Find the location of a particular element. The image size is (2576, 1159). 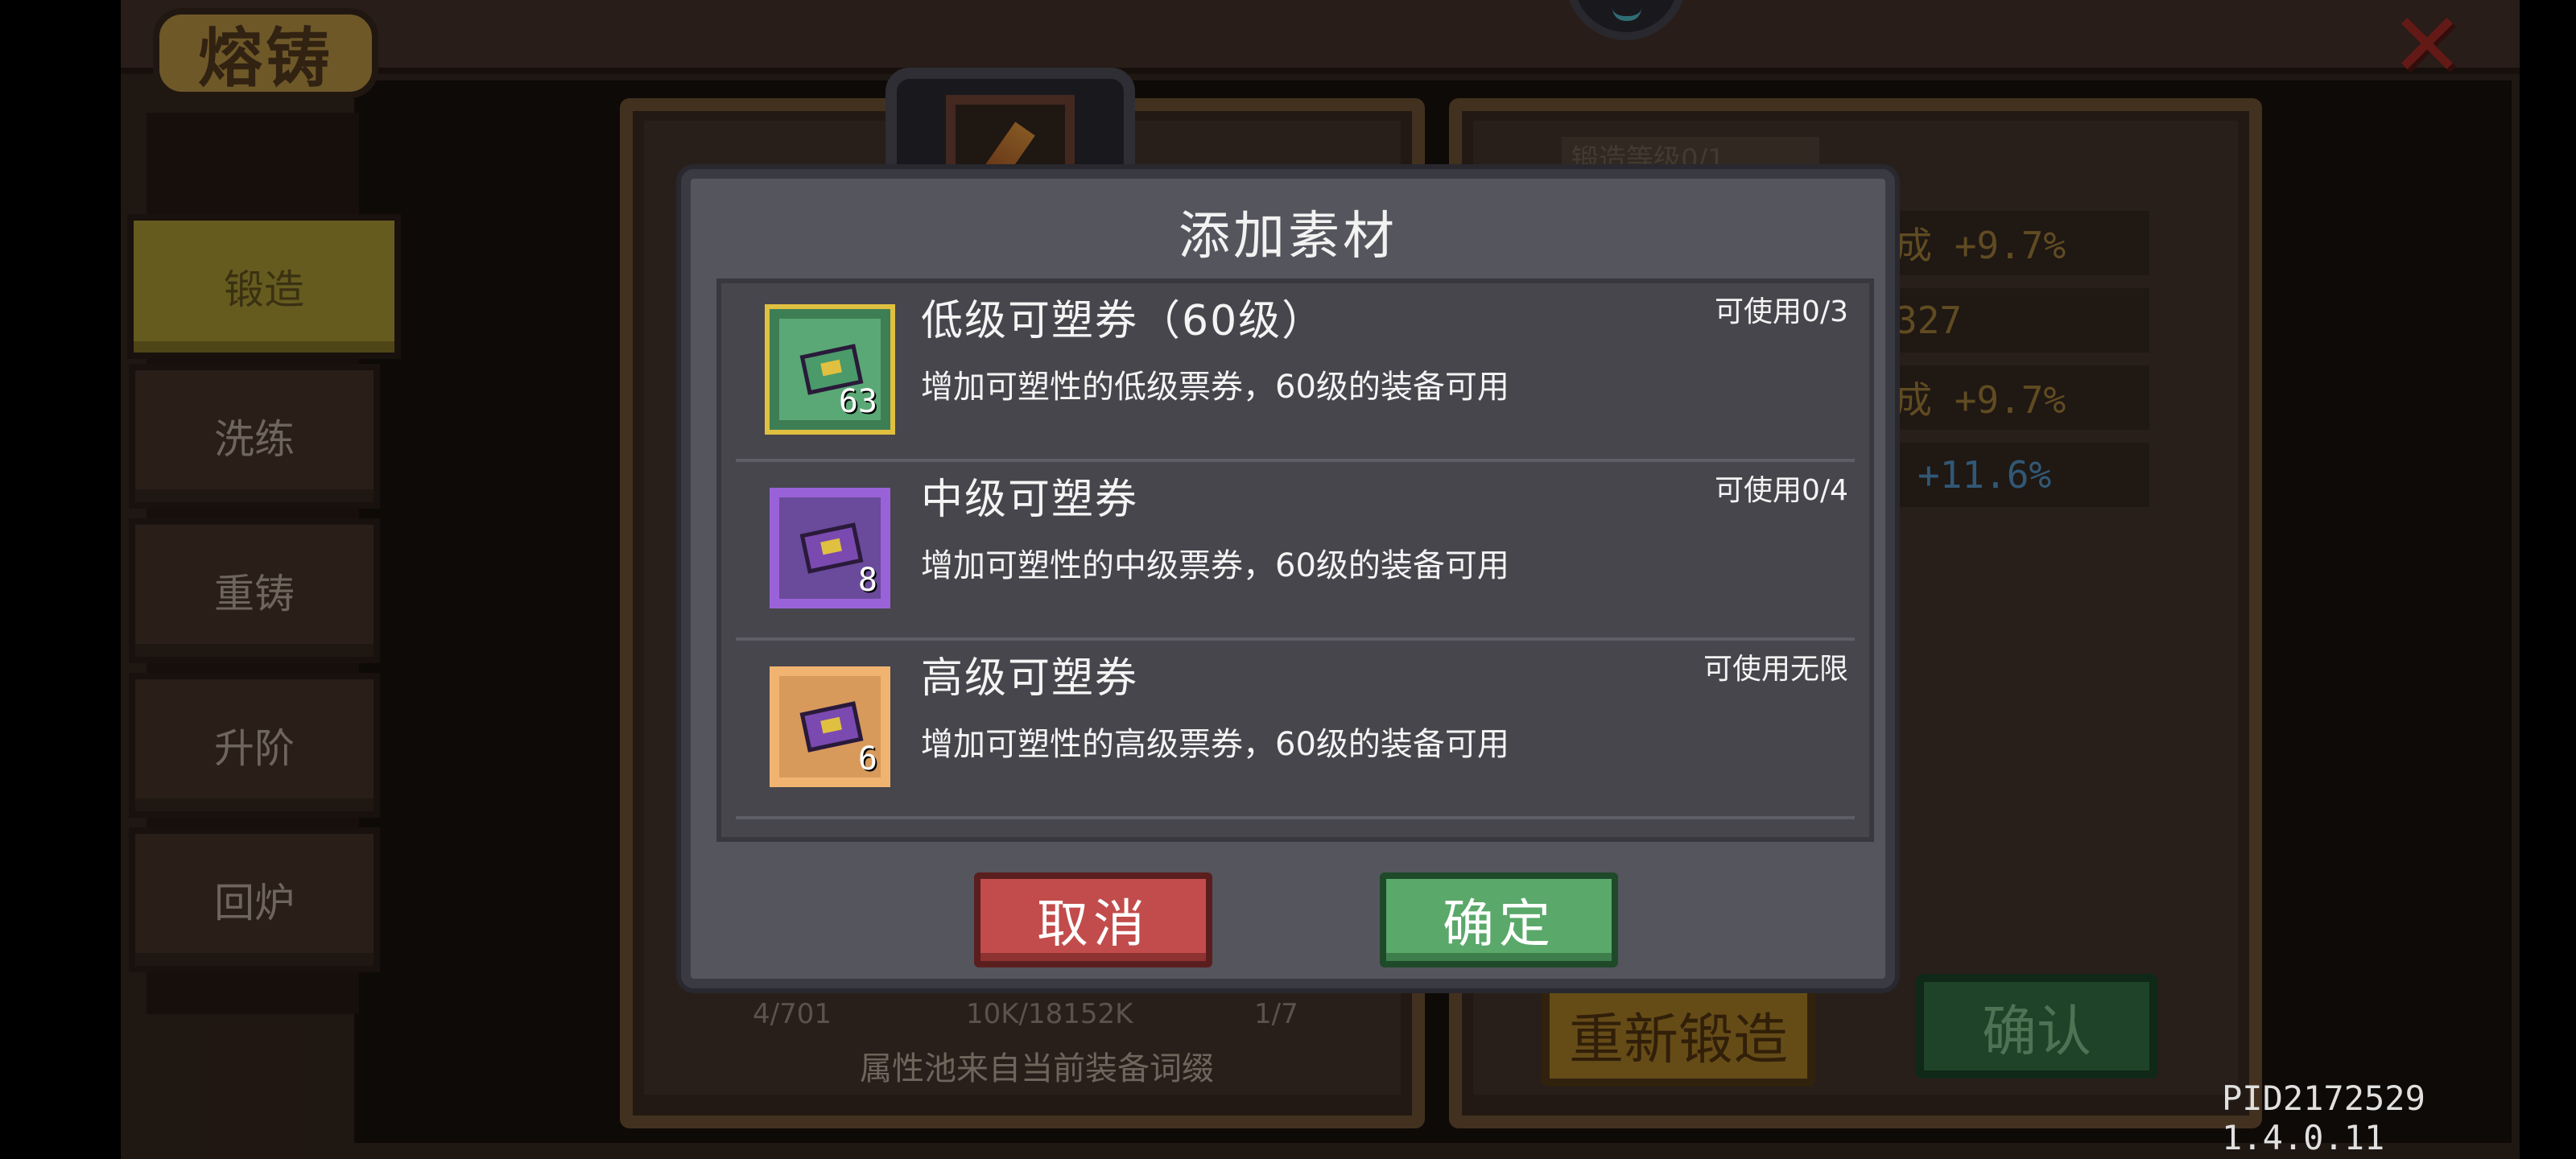

item-name: 中级可塑券 is located at coordinates (1030, 500).